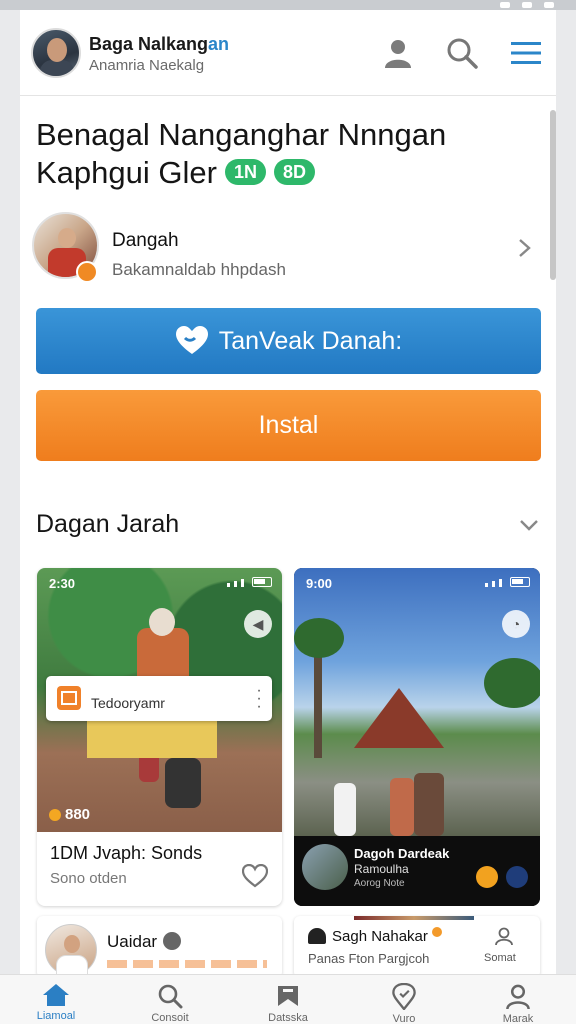 The image size is (576, 1024). Describe the element at coordinates (259, 698) in the screenshot. I see `more-options-icon: · · ·` at that location.